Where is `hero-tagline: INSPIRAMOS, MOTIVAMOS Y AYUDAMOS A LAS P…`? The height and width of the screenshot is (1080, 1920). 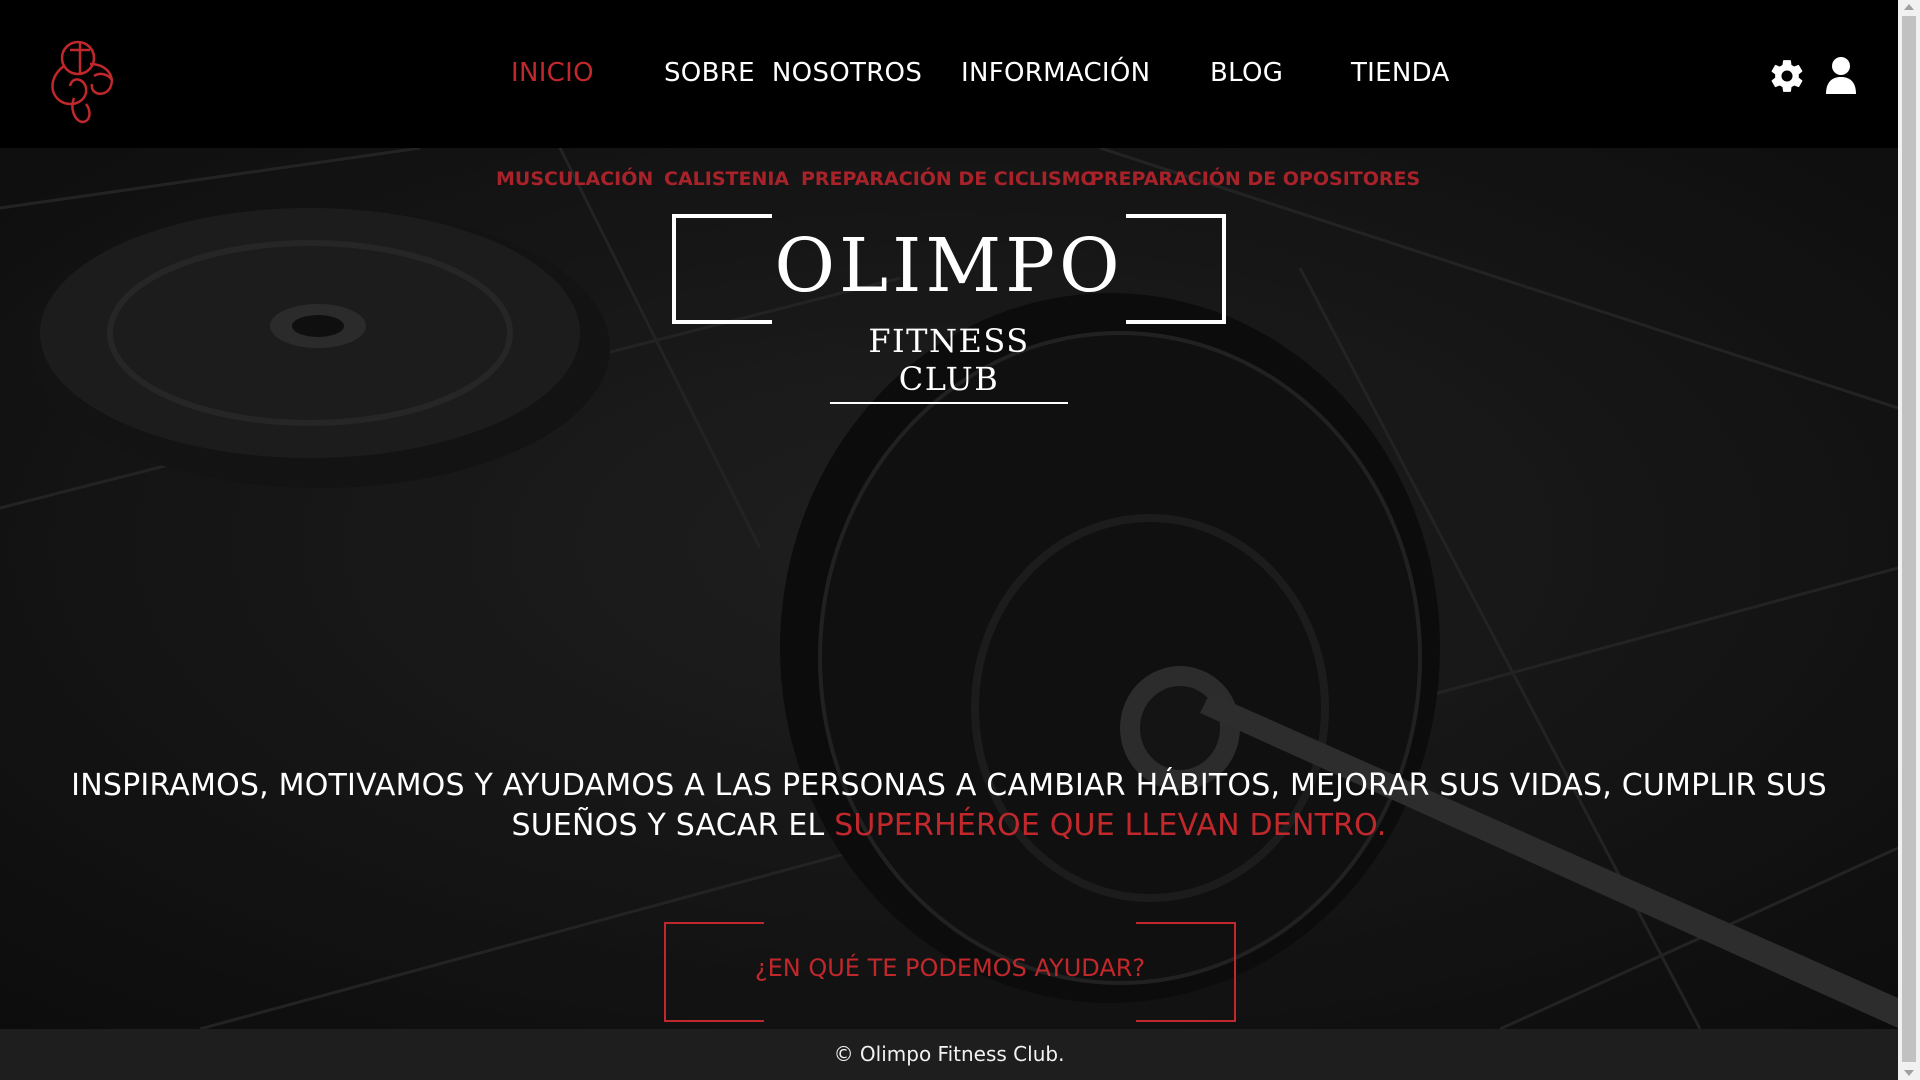
hero-tagline: INSPIRAMOS, MOTIVAMOS Y AYUDAMOS A LAS P… is located at coordinates (949, 806).